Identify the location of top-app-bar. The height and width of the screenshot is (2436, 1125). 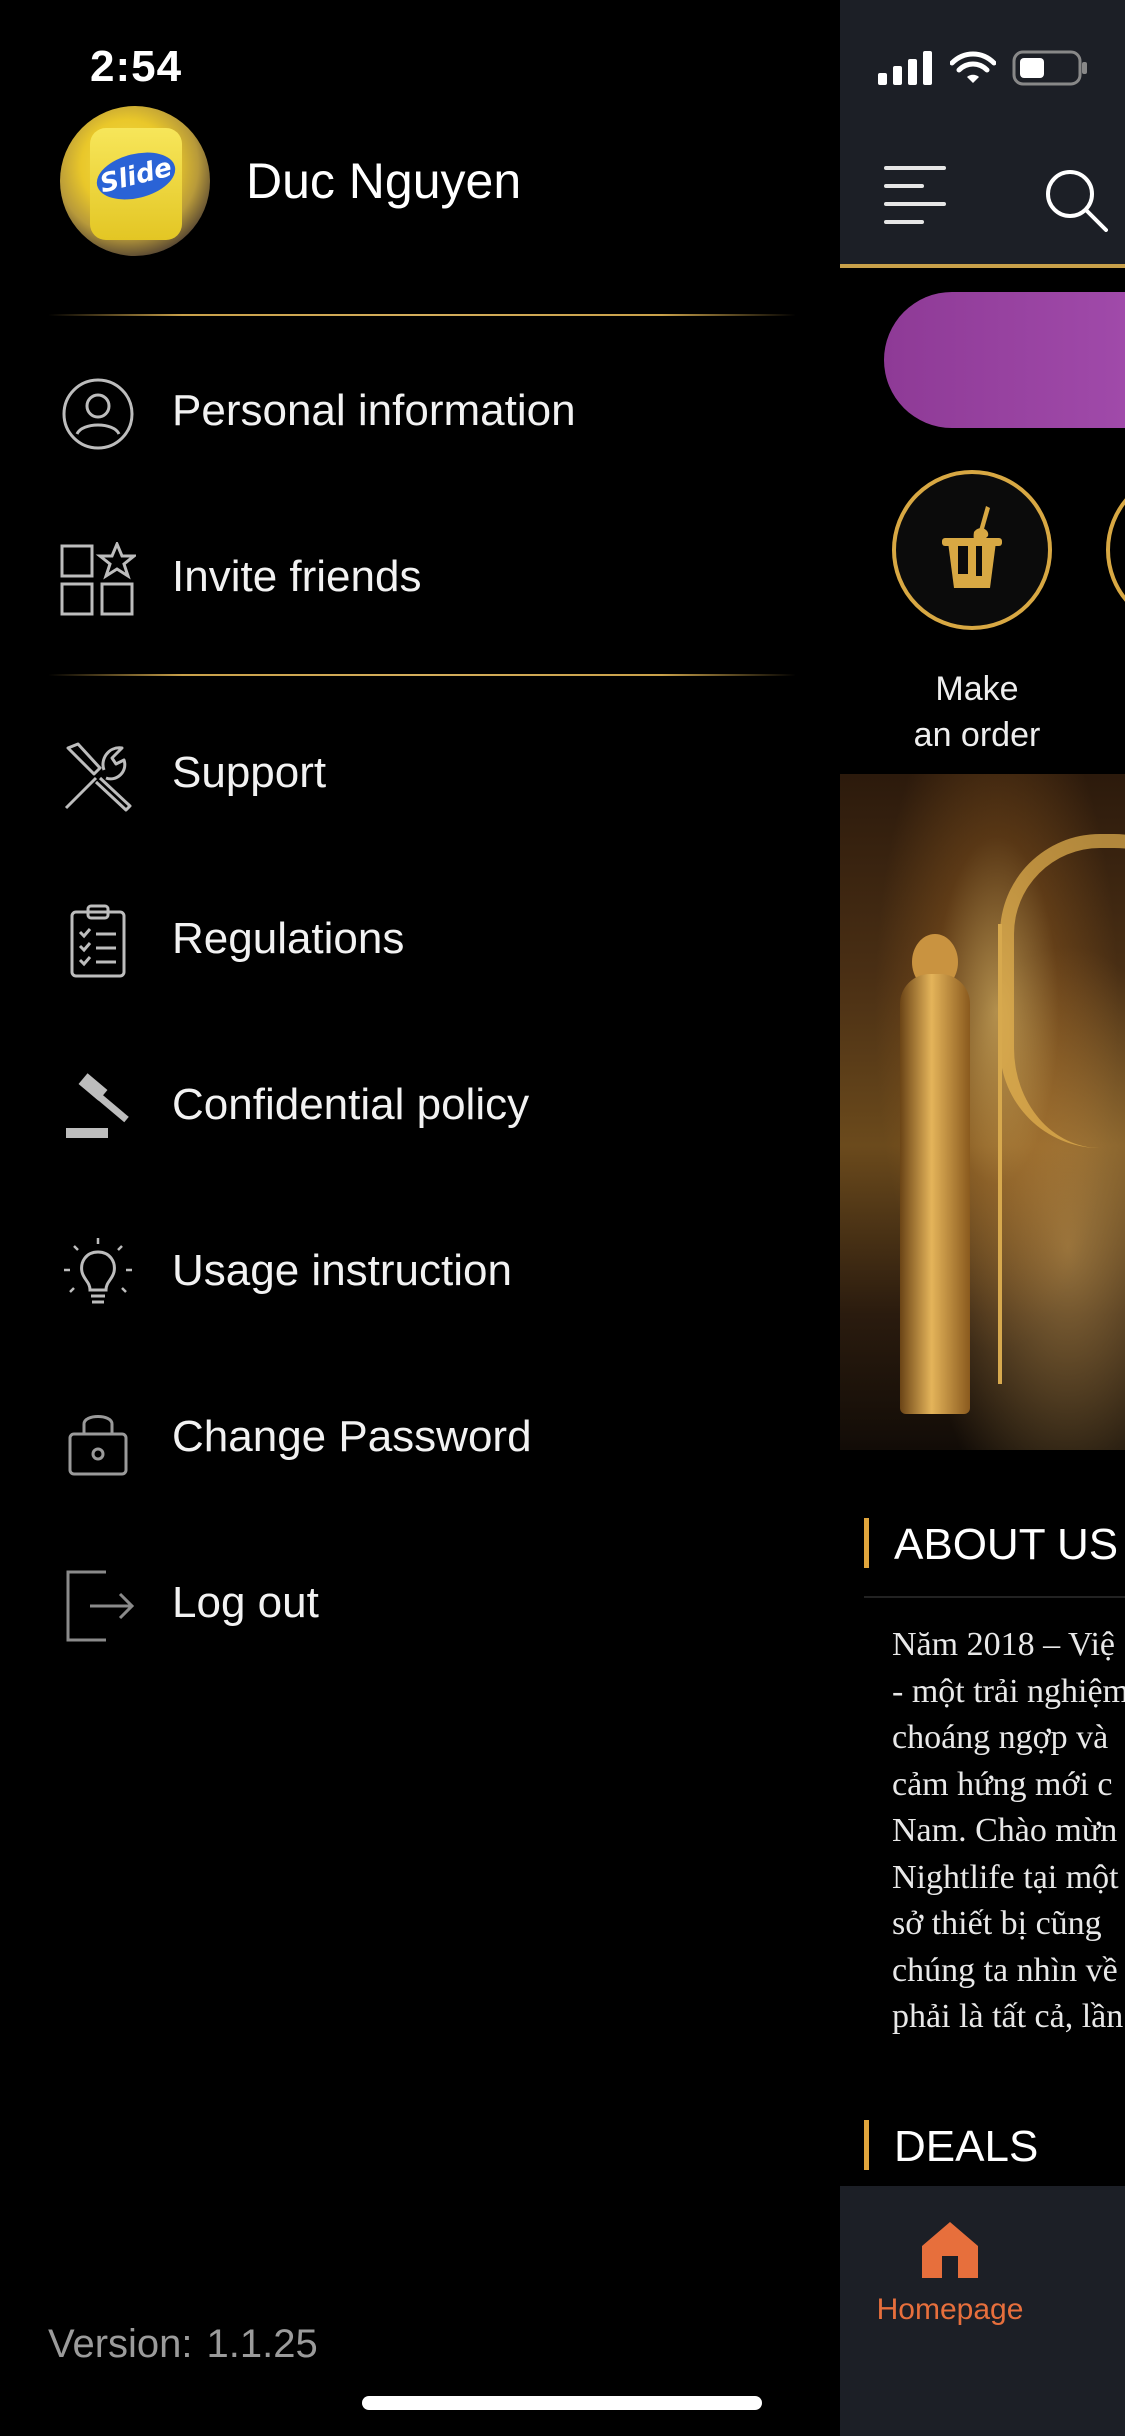
(982, 132).